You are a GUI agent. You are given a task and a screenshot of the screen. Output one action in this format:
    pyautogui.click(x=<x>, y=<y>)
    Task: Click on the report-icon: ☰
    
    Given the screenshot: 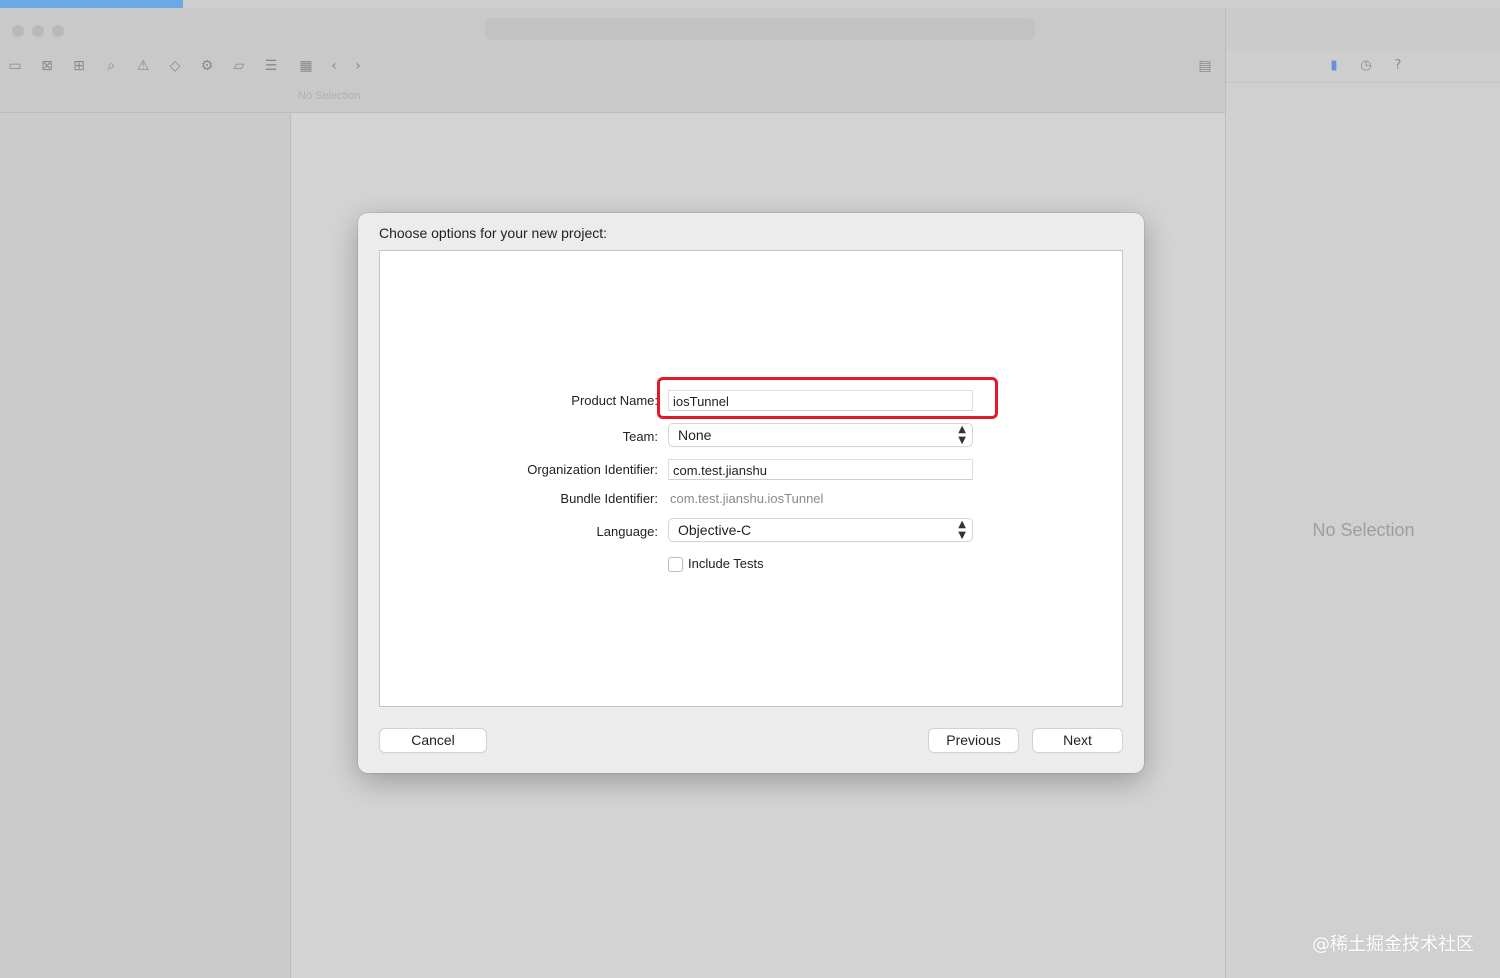 What is the action you would take?
    pyautogui.click(x=271, y=66)
    